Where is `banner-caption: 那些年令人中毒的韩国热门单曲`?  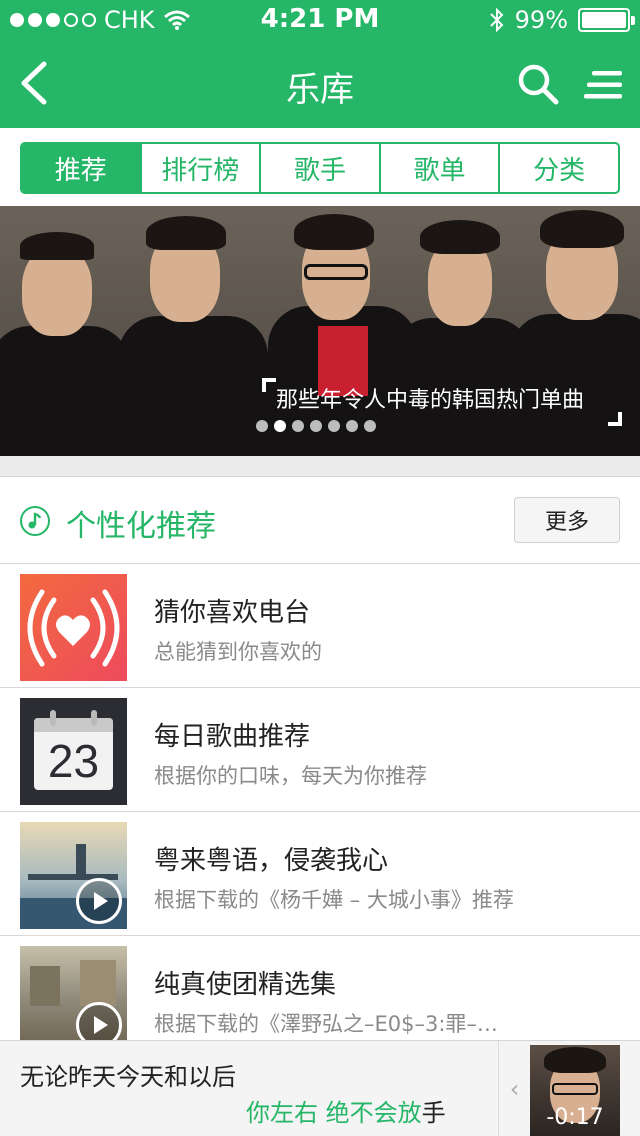 banner-caption: 那些年令人中毒的韩国热门单曲 is located at coordinates (442, 402).